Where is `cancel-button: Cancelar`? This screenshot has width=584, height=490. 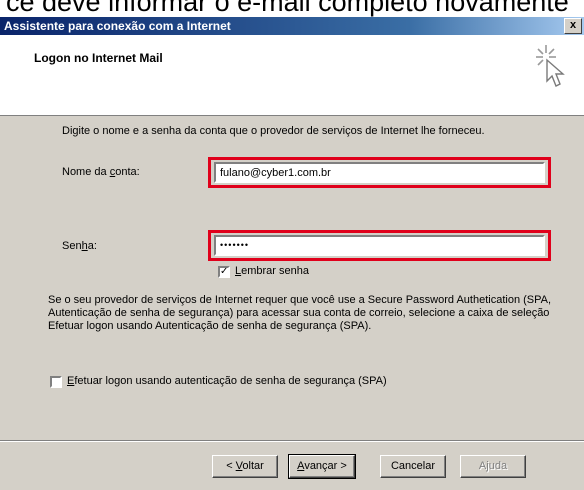
cancel-button: Cancelar is located at coordinates (413, 466).